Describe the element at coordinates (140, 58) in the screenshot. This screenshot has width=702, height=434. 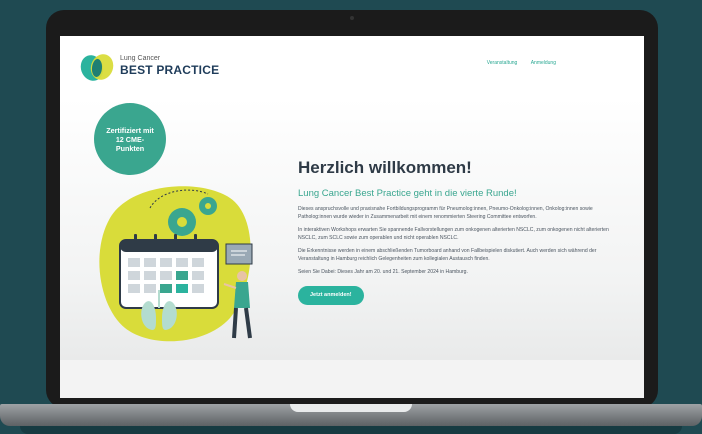
I see `brand-tagline: Lung Cancer` at that location.